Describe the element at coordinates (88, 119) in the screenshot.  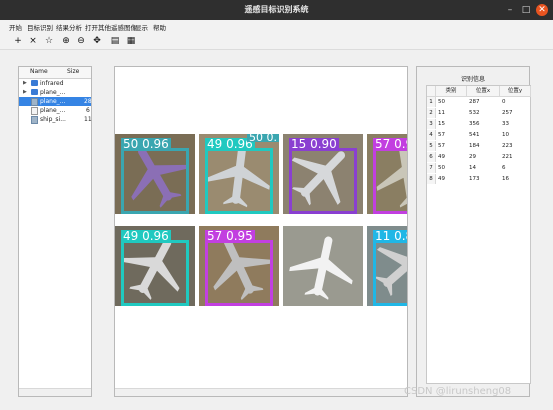
I see `tree-item-size: 11` at that location.